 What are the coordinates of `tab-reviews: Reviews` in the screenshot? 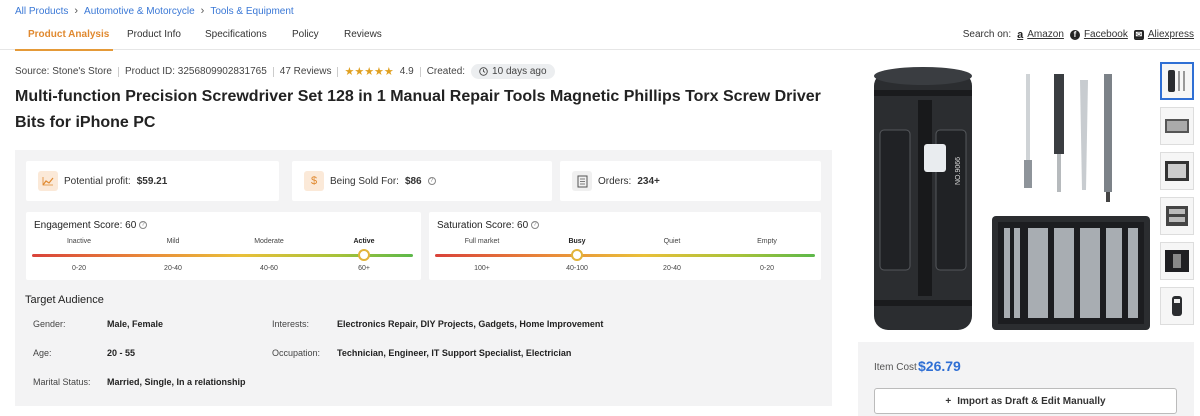 It's located at (363, 34).